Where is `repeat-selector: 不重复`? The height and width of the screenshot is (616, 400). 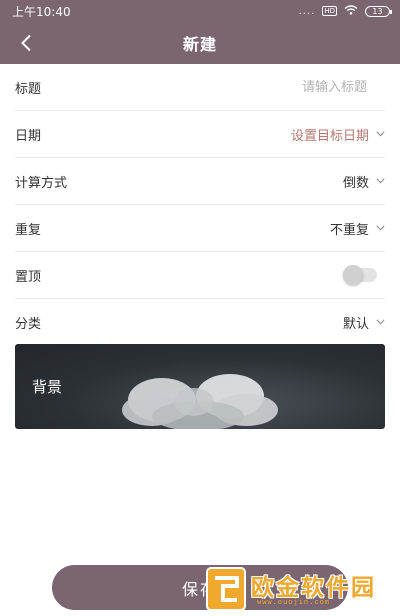
repeat-selector: 不重复 is located at coordinates (357, 228).